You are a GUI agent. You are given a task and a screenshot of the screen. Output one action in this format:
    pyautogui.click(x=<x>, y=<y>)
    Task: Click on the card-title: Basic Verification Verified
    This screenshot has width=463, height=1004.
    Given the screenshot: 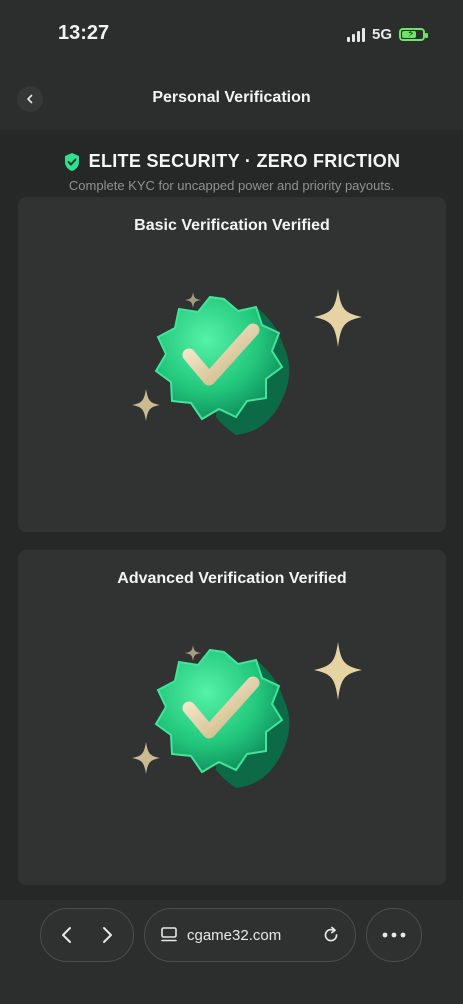 What is the action you would take?
    pyautogui.click(x=232, y=225)
    